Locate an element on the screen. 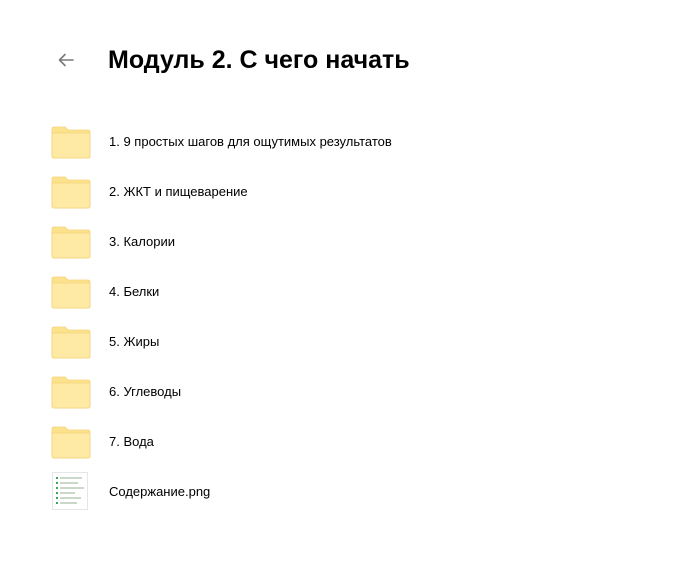 The width and height of the screenshot is (700, 583). header: Модуль 2. С чего начать is located at coordinates (350, 60).